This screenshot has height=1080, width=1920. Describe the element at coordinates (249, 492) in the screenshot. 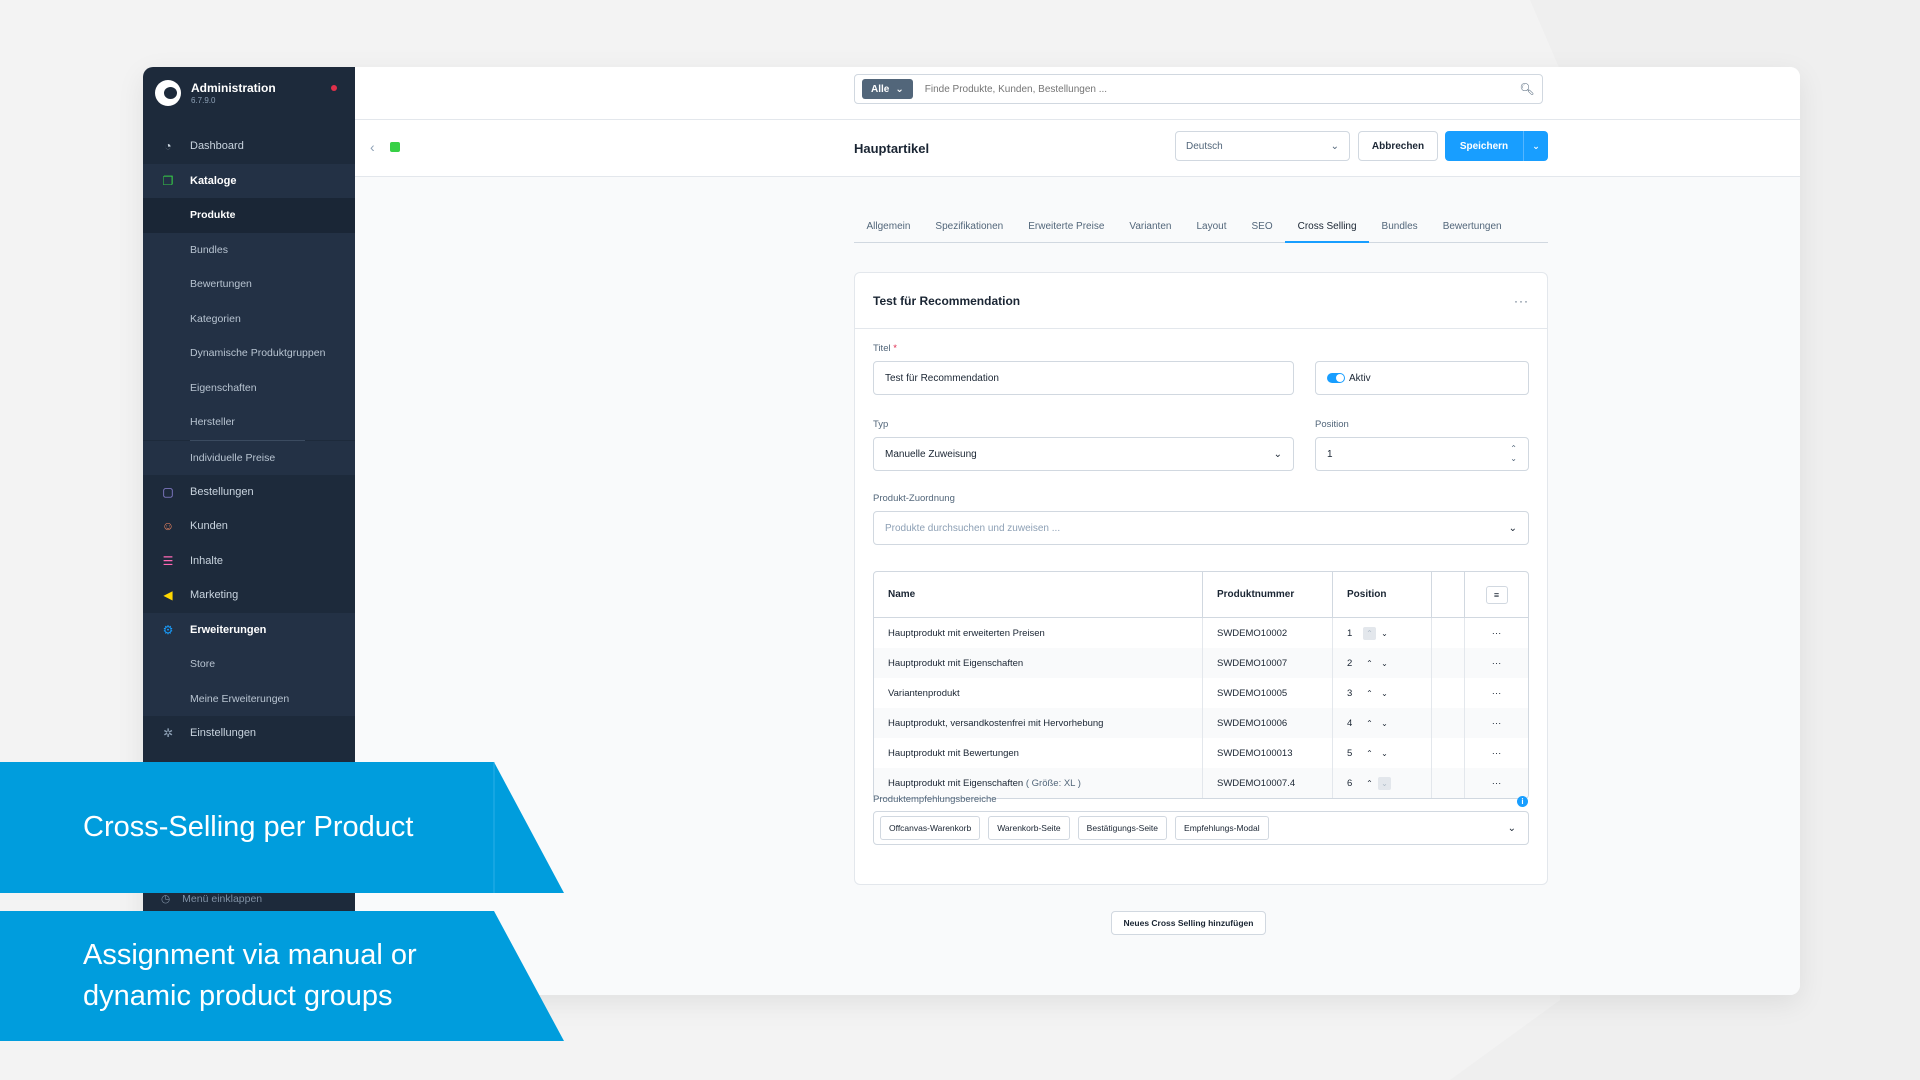

I see `sidebar-item-bestellungen: ▢ Bestellungen` at that location.